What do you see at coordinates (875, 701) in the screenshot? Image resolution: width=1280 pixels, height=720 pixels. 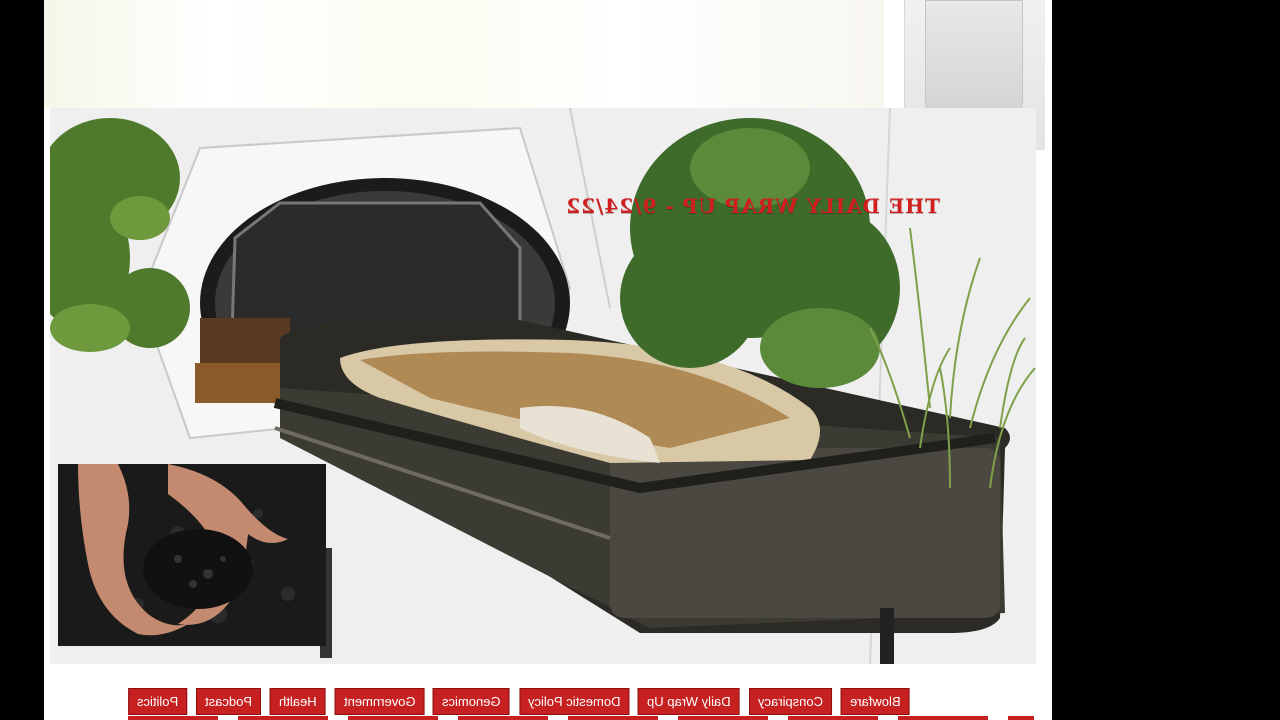 I see `nav-item-blowfare: Blowfare` at bounding box center [875, 701].